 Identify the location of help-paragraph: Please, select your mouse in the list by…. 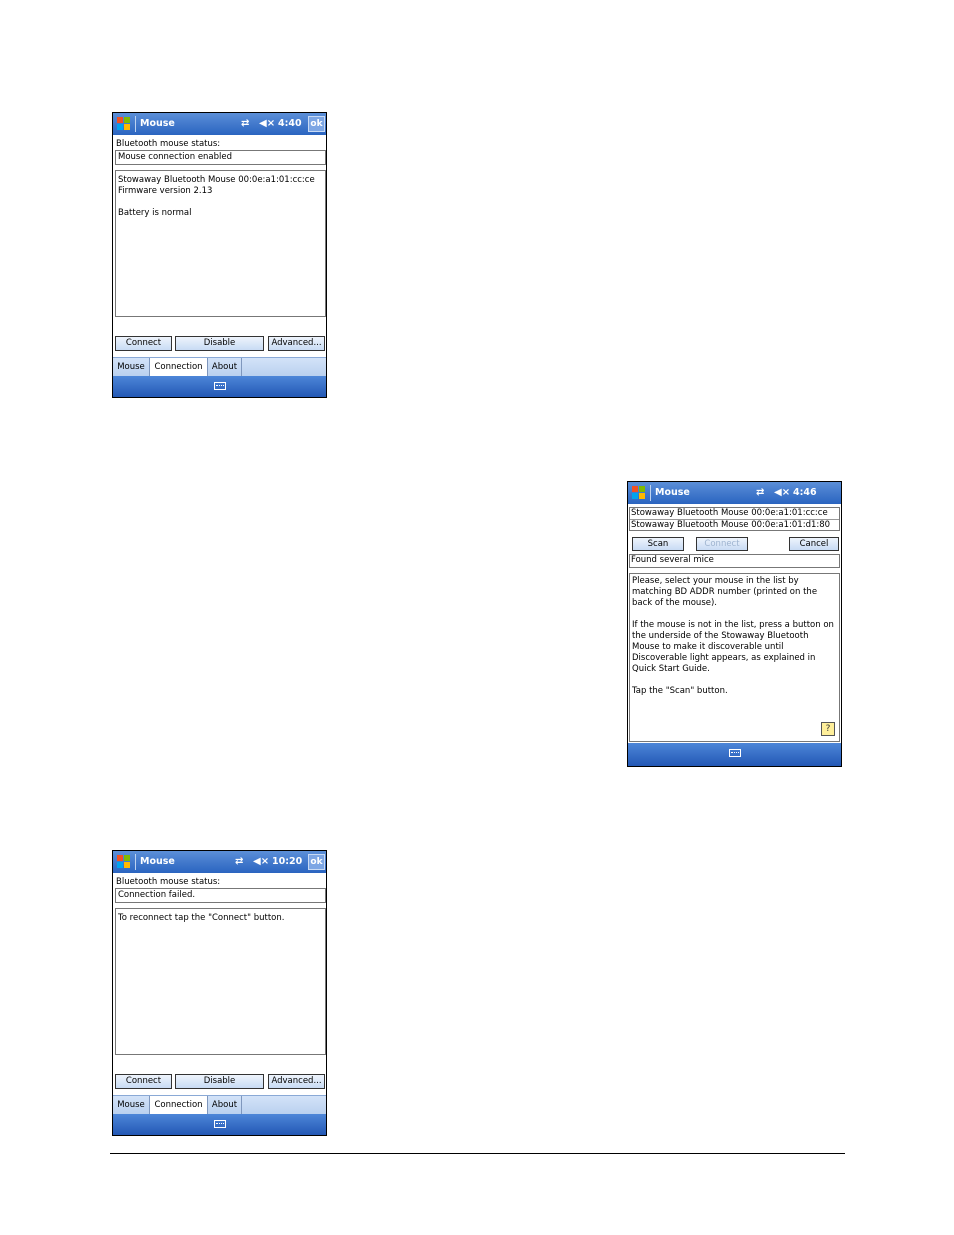
(725, 592).